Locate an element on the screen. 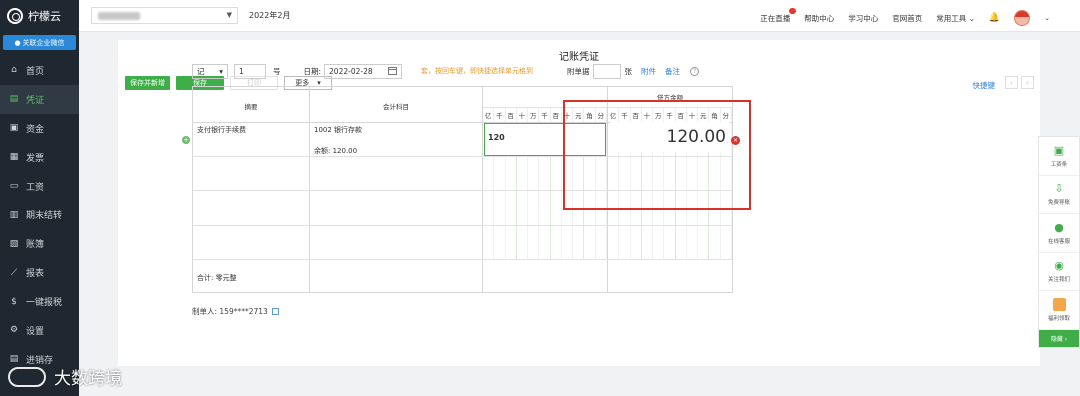 The image size is (1080, 396). edit-icon is located at coordinates (275, 311).